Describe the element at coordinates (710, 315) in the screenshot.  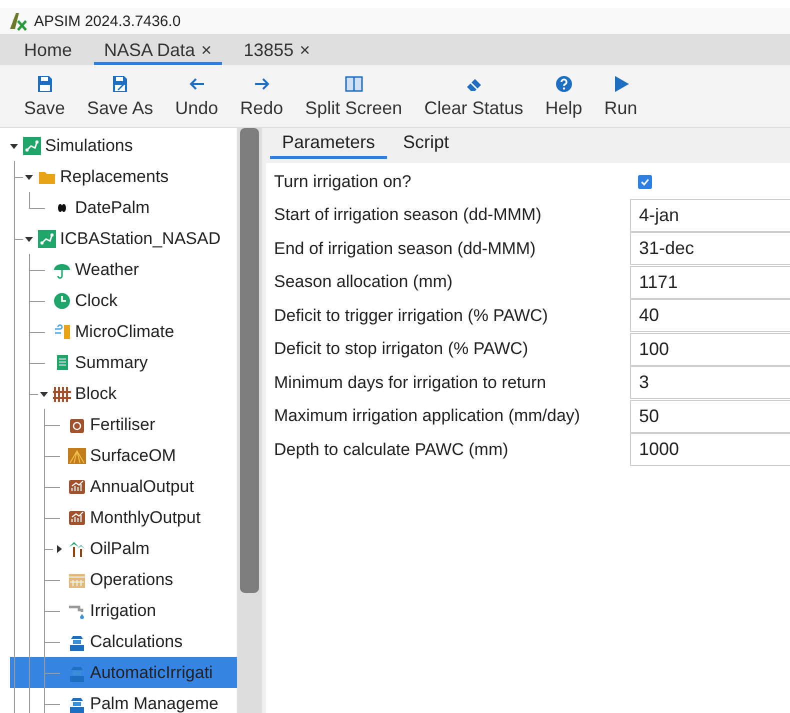
I see `value-field: 40` at that location.